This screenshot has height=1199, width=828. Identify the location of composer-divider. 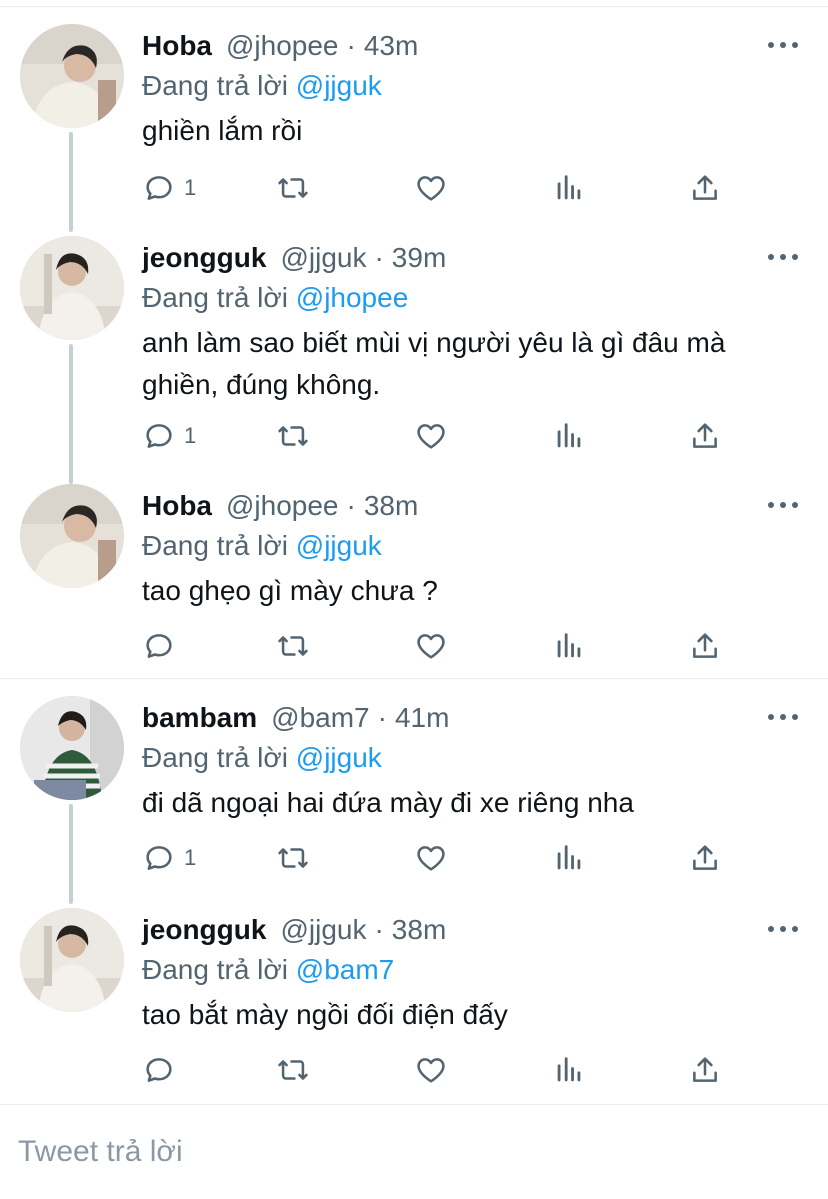
(414, 1104).